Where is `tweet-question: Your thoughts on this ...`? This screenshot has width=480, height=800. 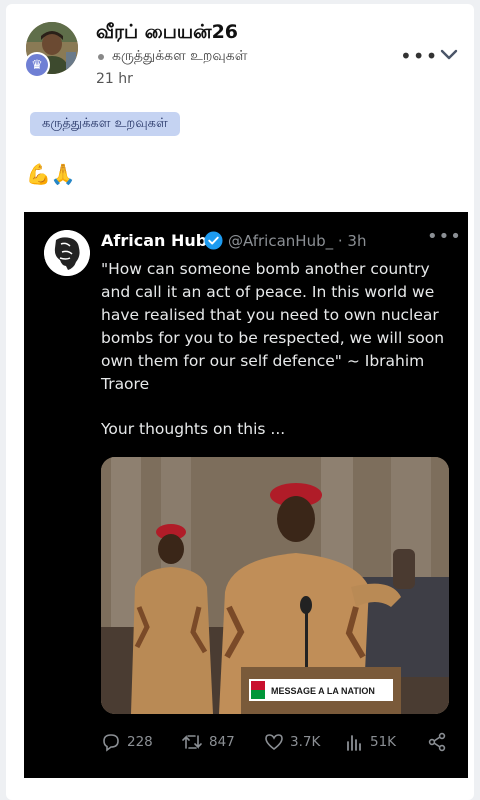
tweet-question: Your thoughts on this ... is located at coordinates (193, 429).